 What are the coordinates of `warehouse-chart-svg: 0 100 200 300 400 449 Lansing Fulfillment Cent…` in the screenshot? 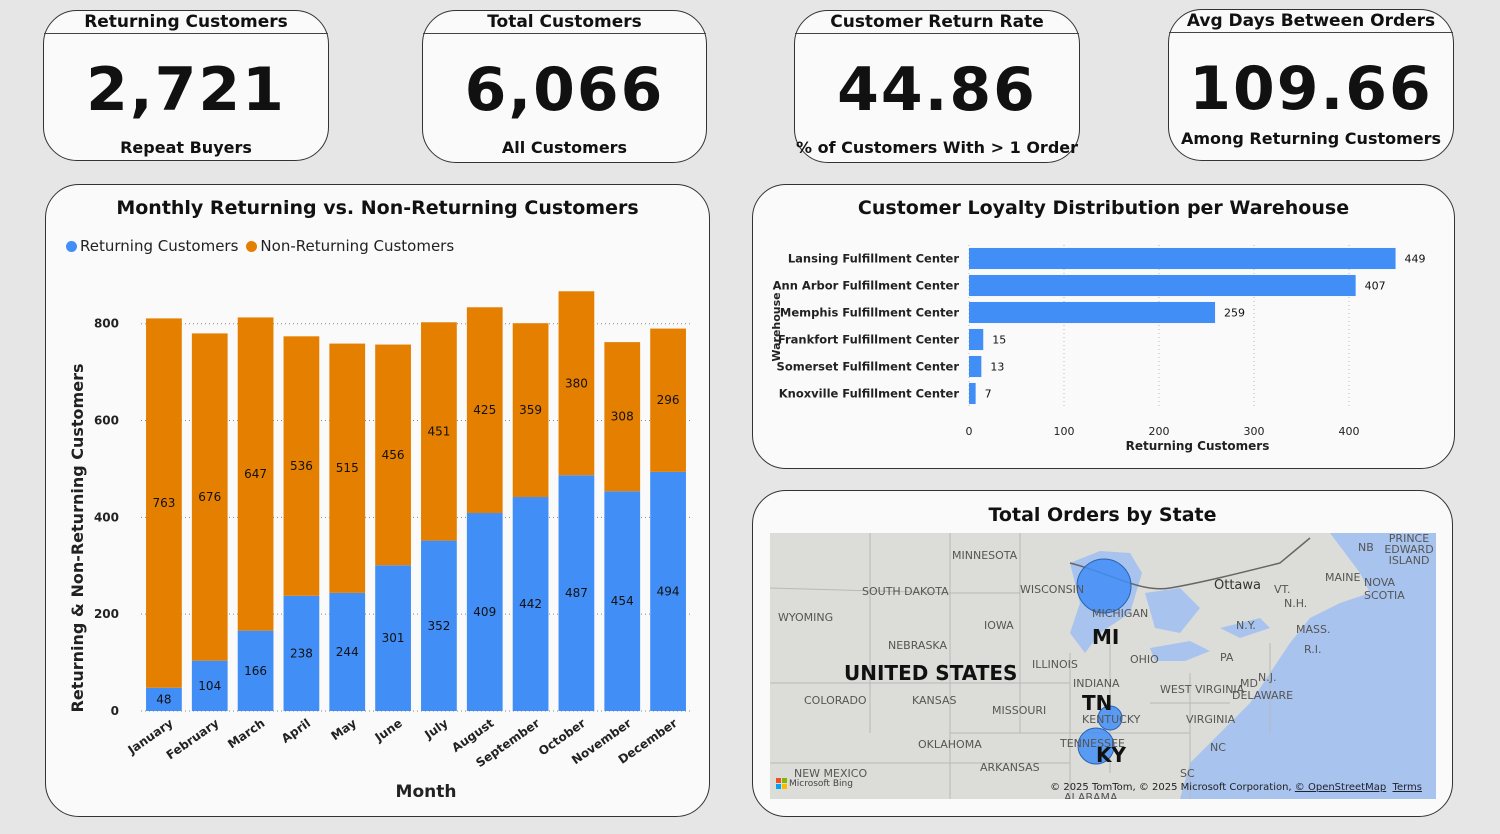 It's located at (1098, 349).